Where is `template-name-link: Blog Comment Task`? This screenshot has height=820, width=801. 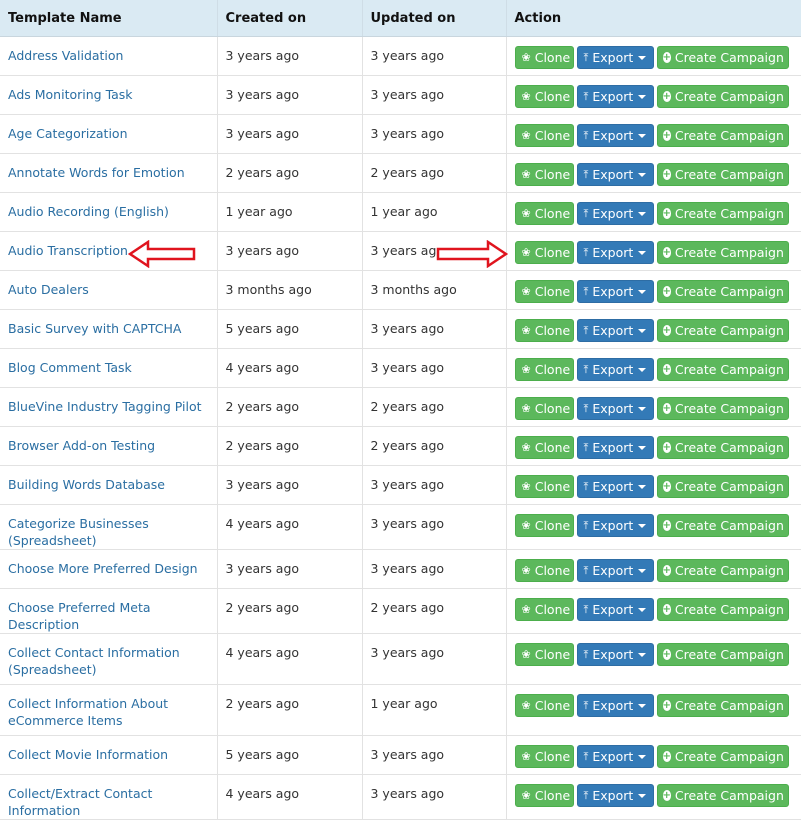
template-name-link: Blog Comment Task is located at coordinates (109, 368).